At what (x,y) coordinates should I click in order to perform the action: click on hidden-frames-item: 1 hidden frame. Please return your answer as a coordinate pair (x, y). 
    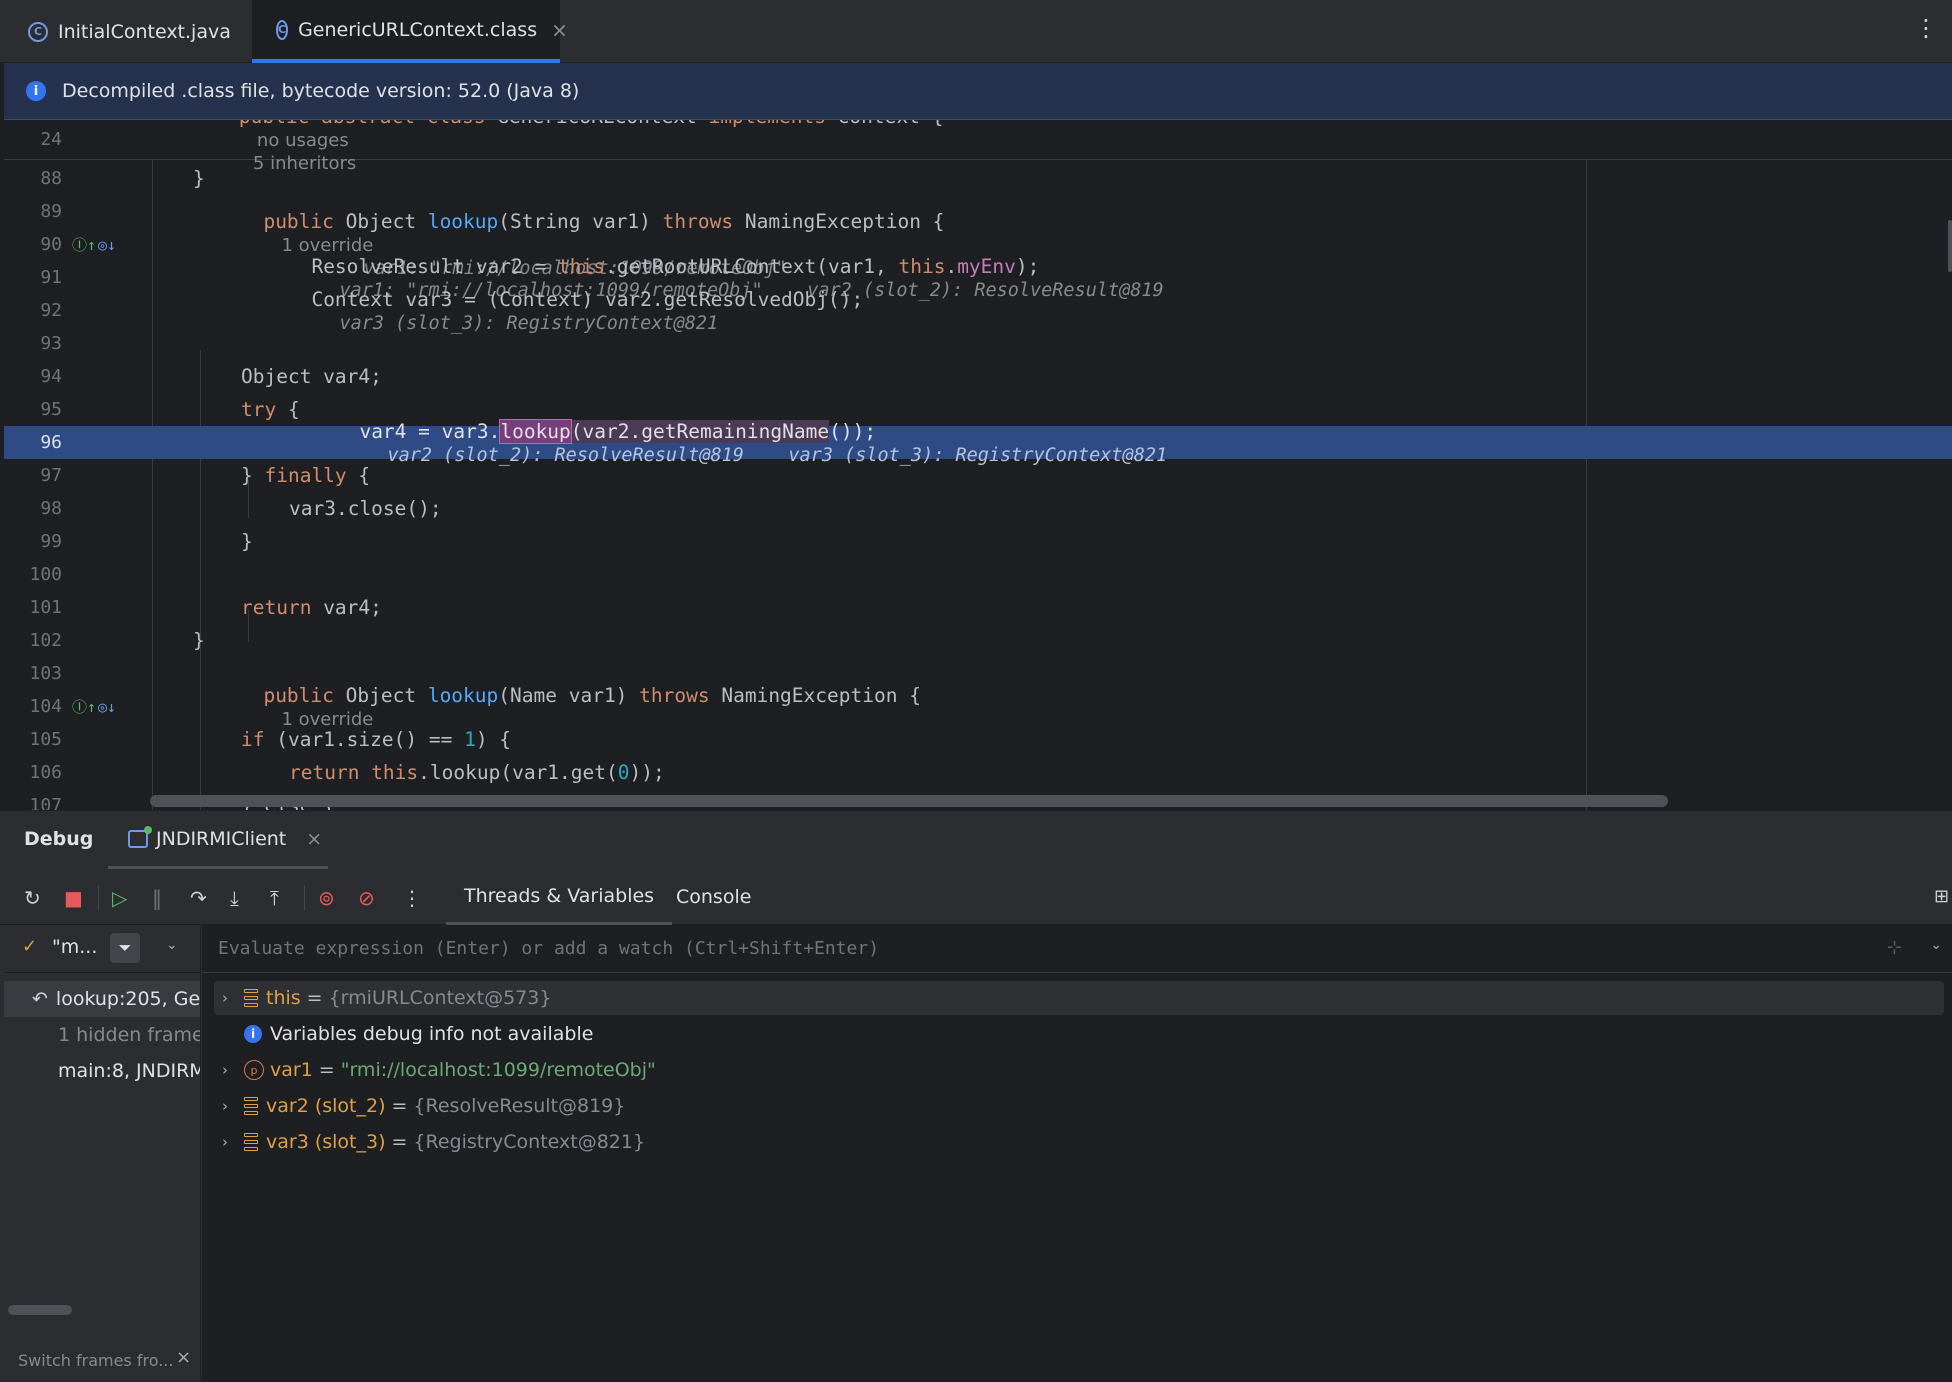
    Looking at the image, I should click on (102, 1035).